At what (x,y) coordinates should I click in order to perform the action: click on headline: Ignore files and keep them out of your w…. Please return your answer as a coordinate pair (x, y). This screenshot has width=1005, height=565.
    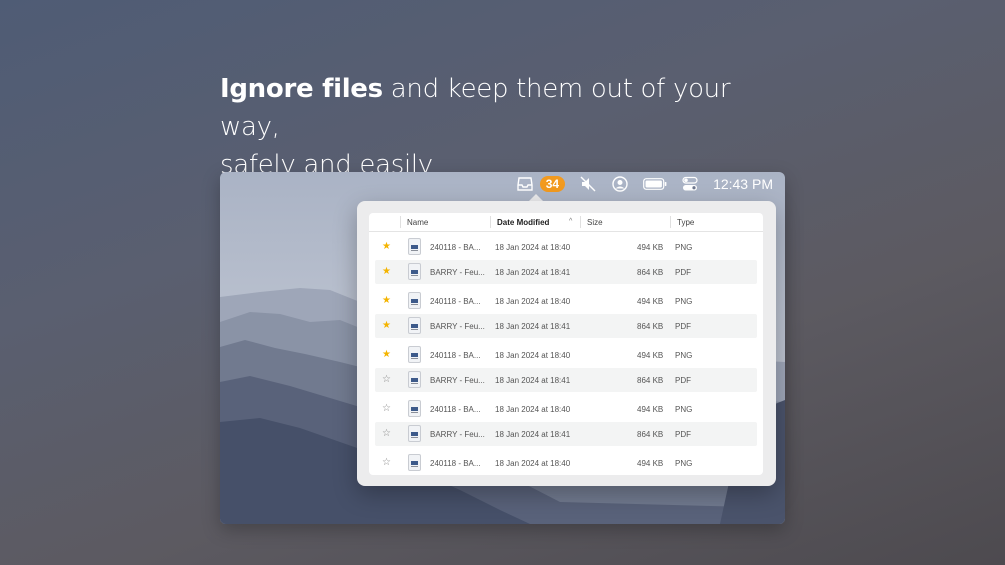
    Looking at the image, I should click on (500, 127).